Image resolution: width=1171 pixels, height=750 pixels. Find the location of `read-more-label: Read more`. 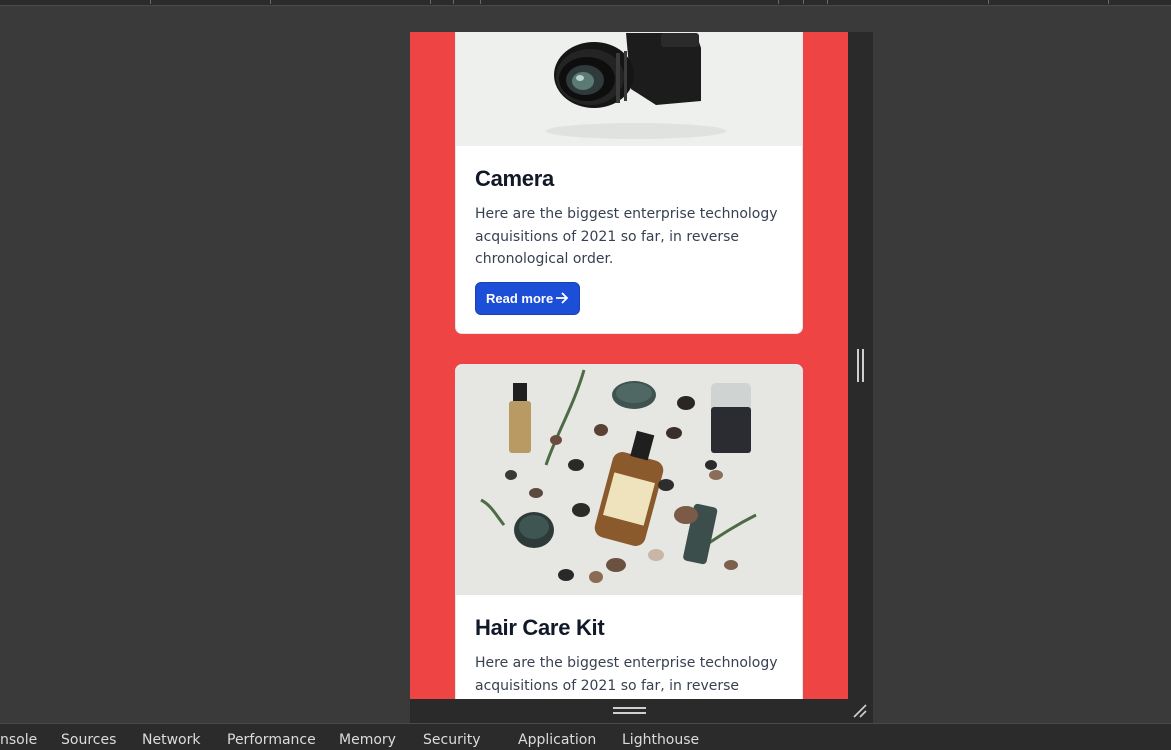

read-more-label: Read more is located at coordinates (520, 298).